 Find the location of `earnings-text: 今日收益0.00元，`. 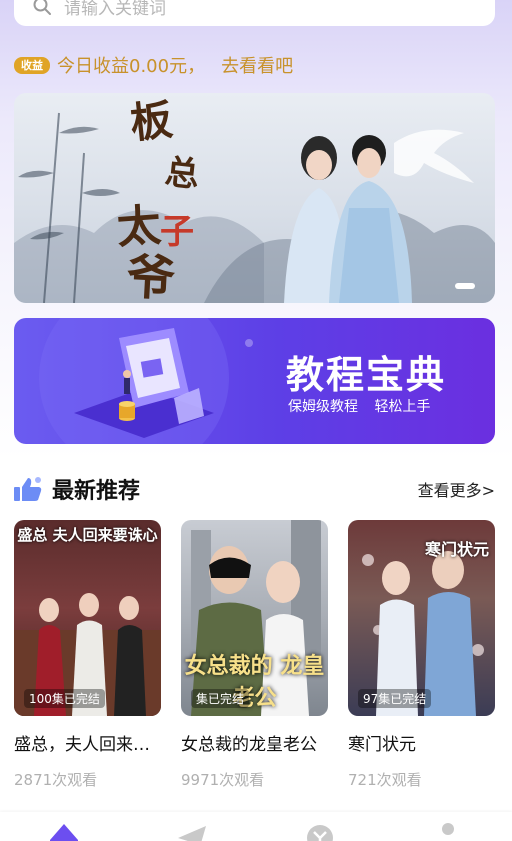

earnings-text: 今日收益0.00元， is located at coordinates (131, 66).